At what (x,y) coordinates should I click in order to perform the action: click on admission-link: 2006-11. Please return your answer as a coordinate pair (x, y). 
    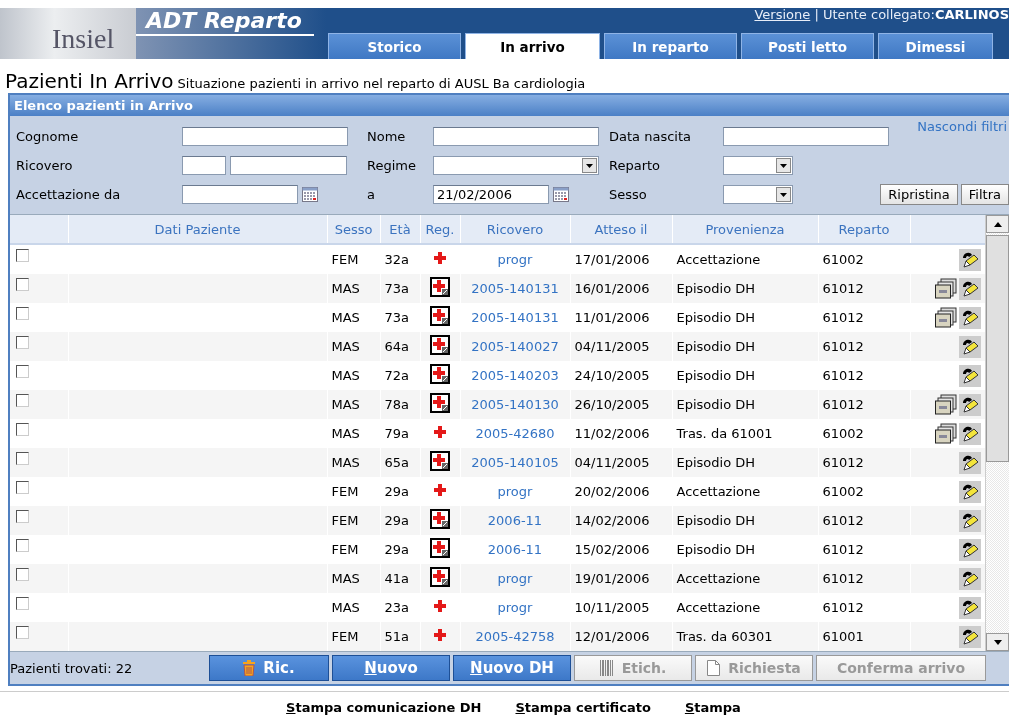
    Looking at the image, I should click on (515, 549).